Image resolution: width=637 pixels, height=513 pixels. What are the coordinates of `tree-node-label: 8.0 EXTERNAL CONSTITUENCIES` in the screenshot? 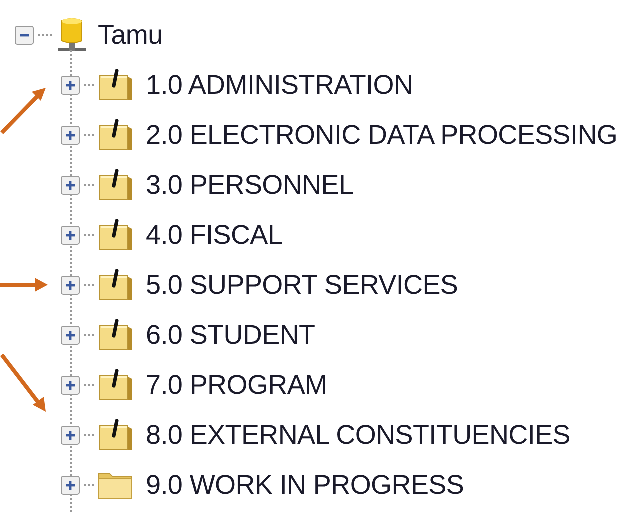 It's located at (358, 435).